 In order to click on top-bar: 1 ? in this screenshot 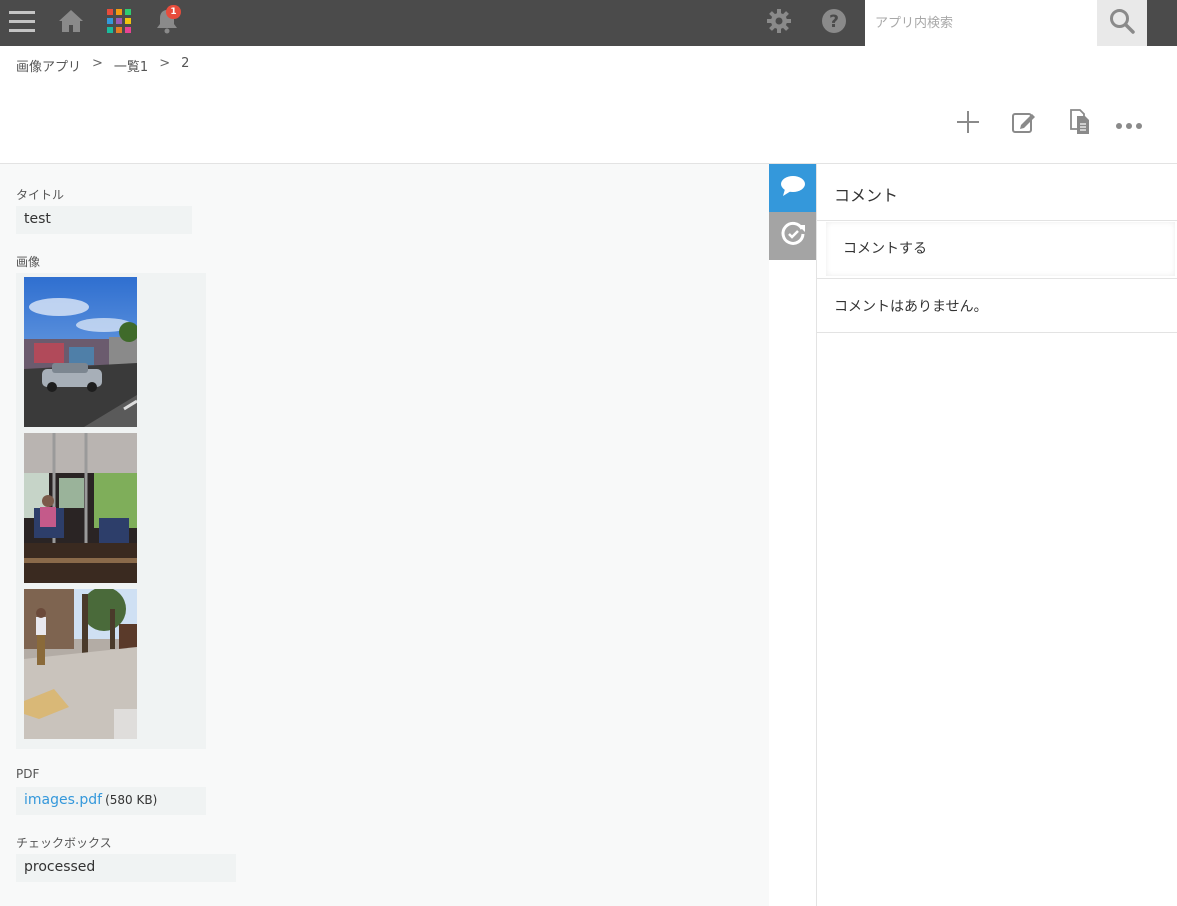, I will do `click(588, 23)`.